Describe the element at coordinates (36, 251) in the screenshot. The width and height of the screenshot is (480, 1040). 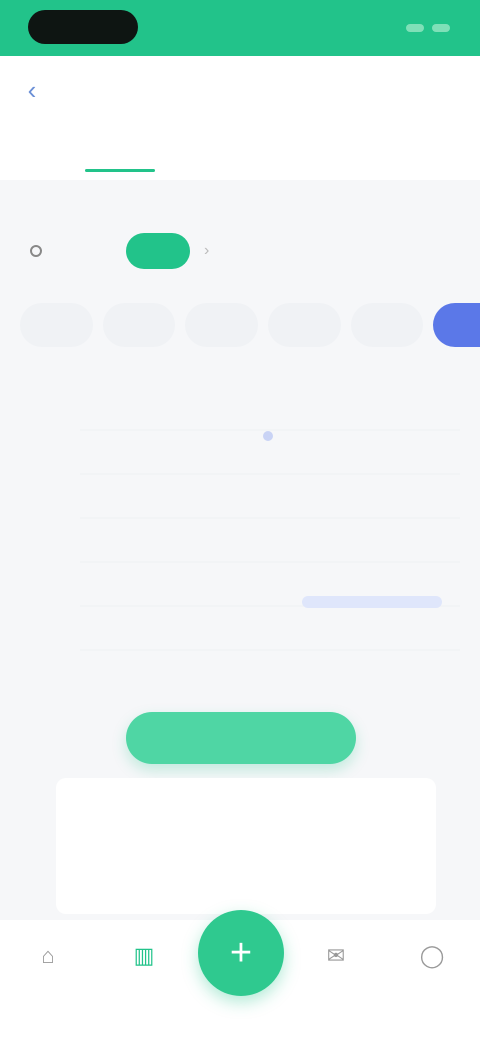
I see `location-icon` at that location.